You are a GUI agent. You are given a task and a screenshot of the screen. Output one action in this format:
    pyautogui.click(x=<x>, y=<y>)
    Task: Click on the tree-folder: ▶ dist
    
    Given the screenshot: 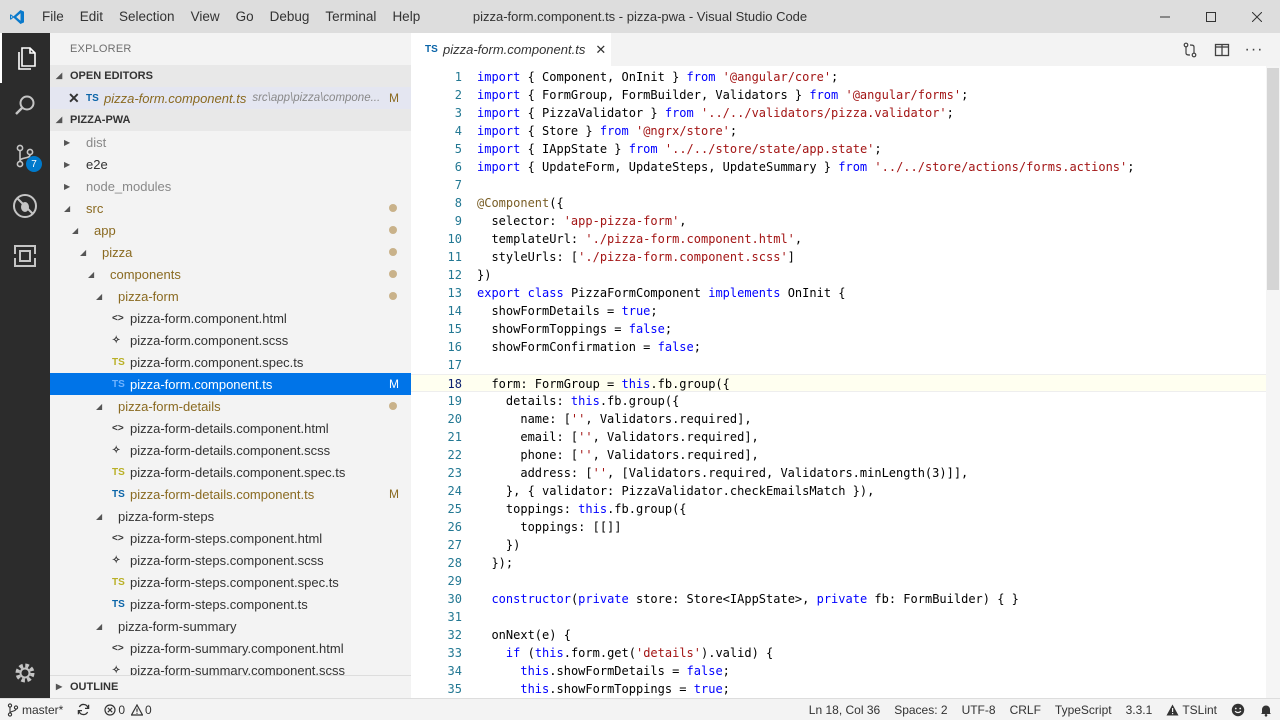 What is the action you would take?
    pyautogui.click(x=230, y=142)
    